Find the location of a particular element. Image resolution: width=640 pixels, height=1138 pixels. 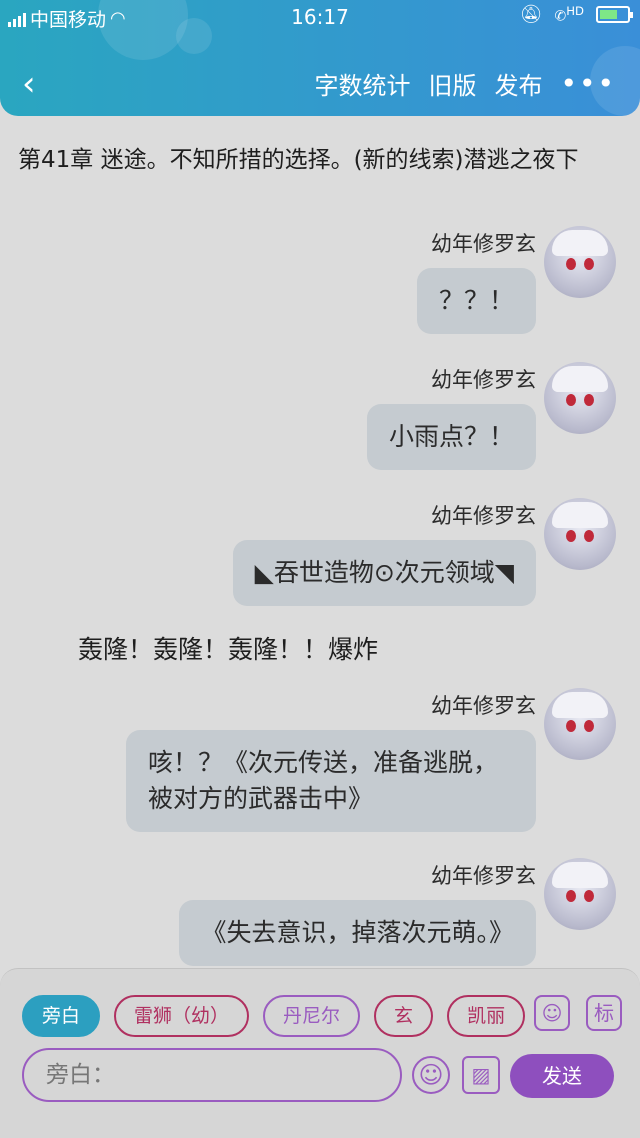

message-3: 幼年修罗玄 ◣吞世造物⊙次元领域◥ is located at coordinates (384, 553).